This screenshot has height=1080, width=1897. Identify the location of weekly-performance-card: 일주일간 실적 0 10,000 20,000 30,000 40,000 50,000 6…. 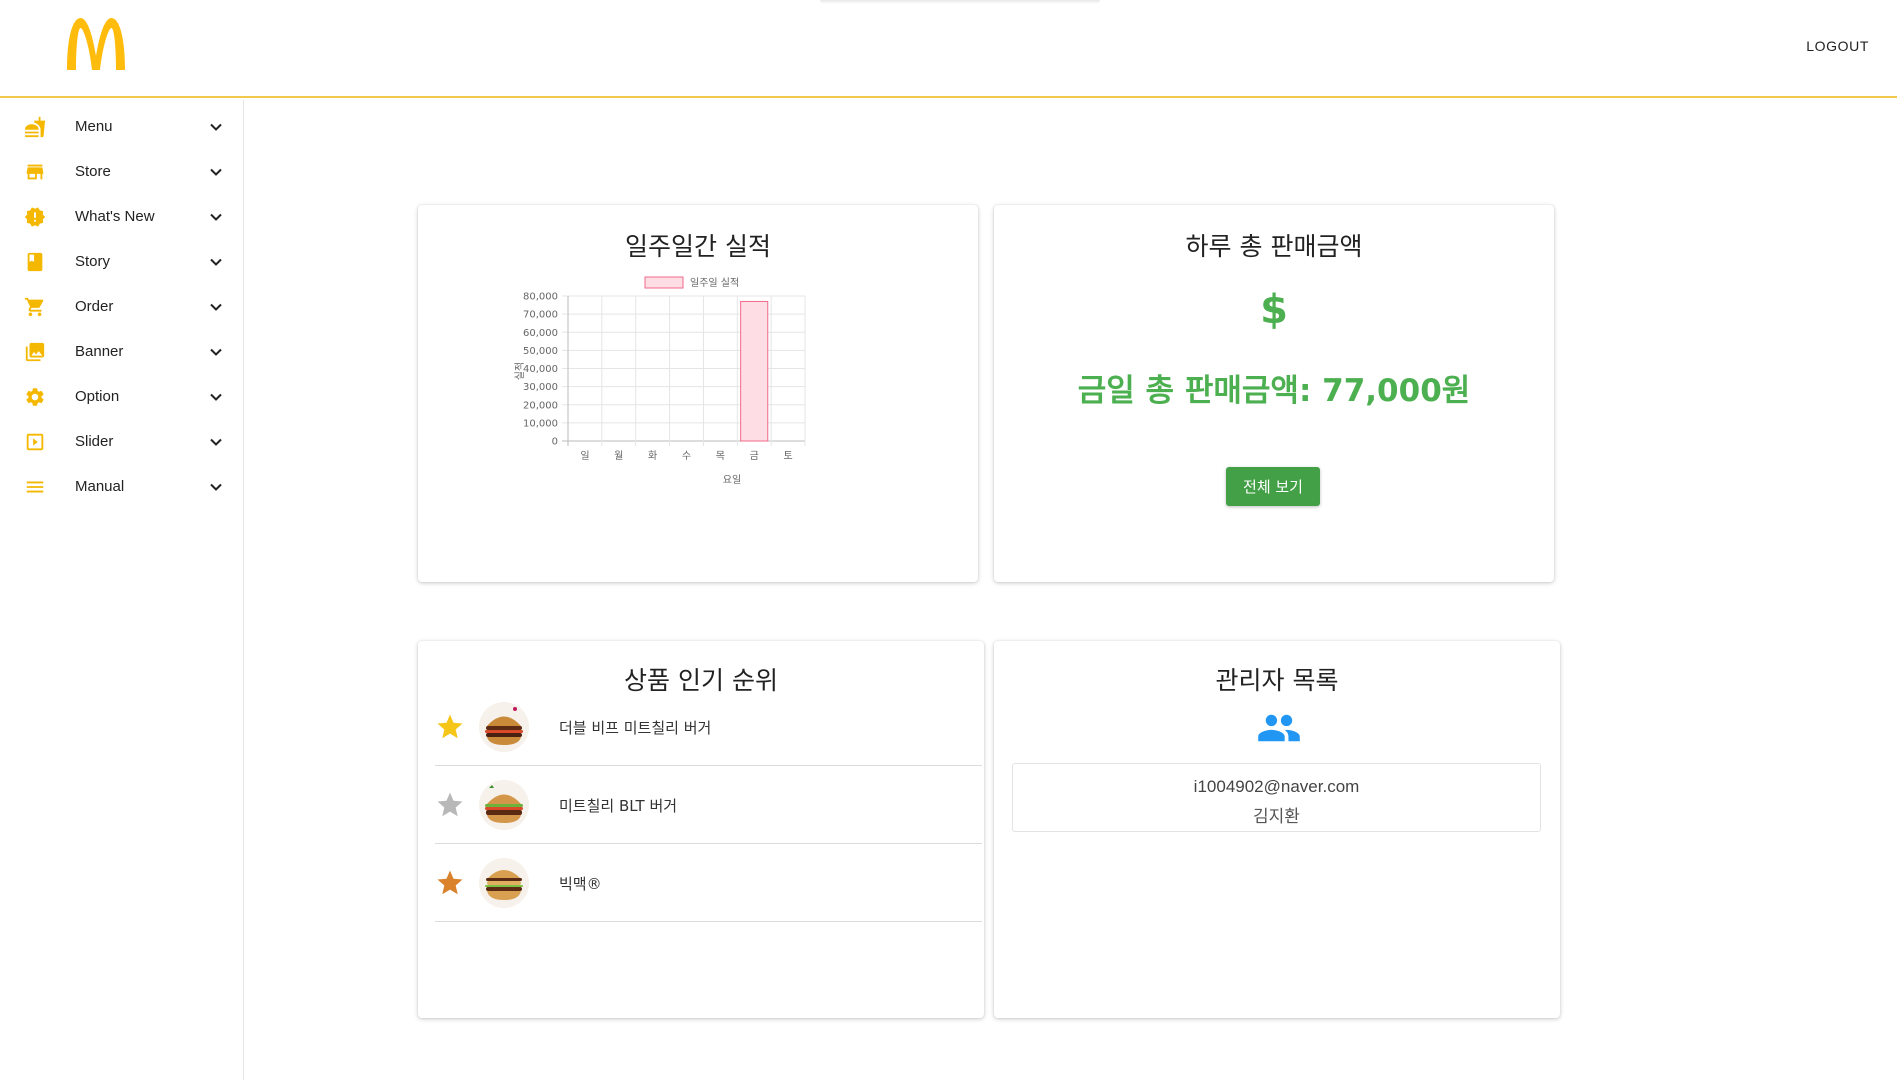
(698, 393).